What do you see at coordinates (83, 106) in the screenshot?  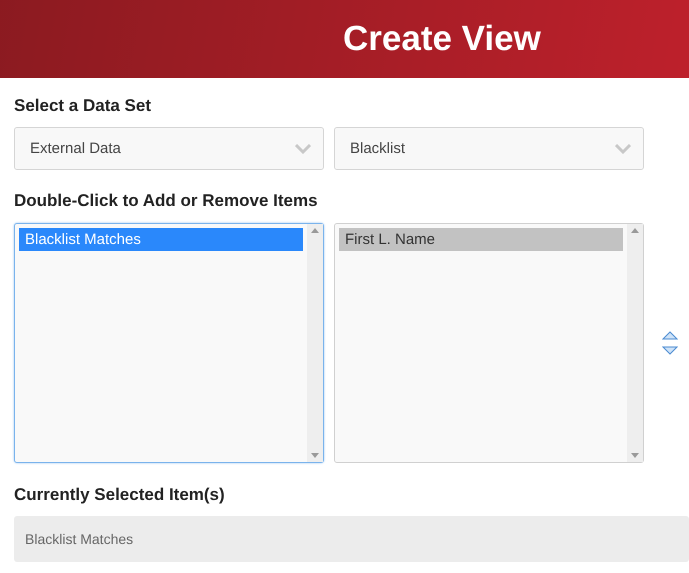 I see `section-heading: Select a Data Set` at bounding box center [83, 106].